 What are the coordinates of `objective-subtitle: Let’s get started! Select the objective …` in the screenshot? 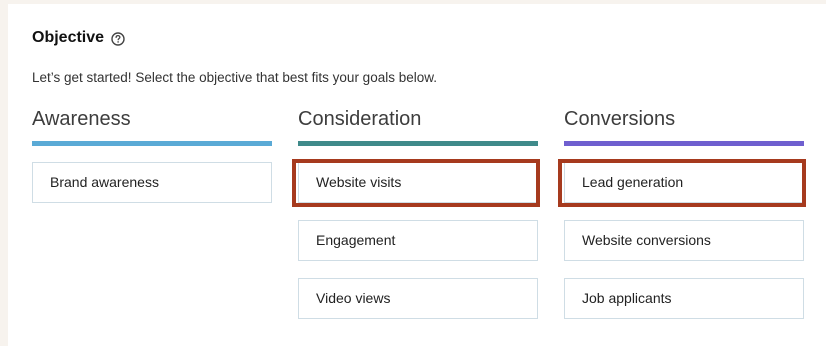 It's located at (234, 77).